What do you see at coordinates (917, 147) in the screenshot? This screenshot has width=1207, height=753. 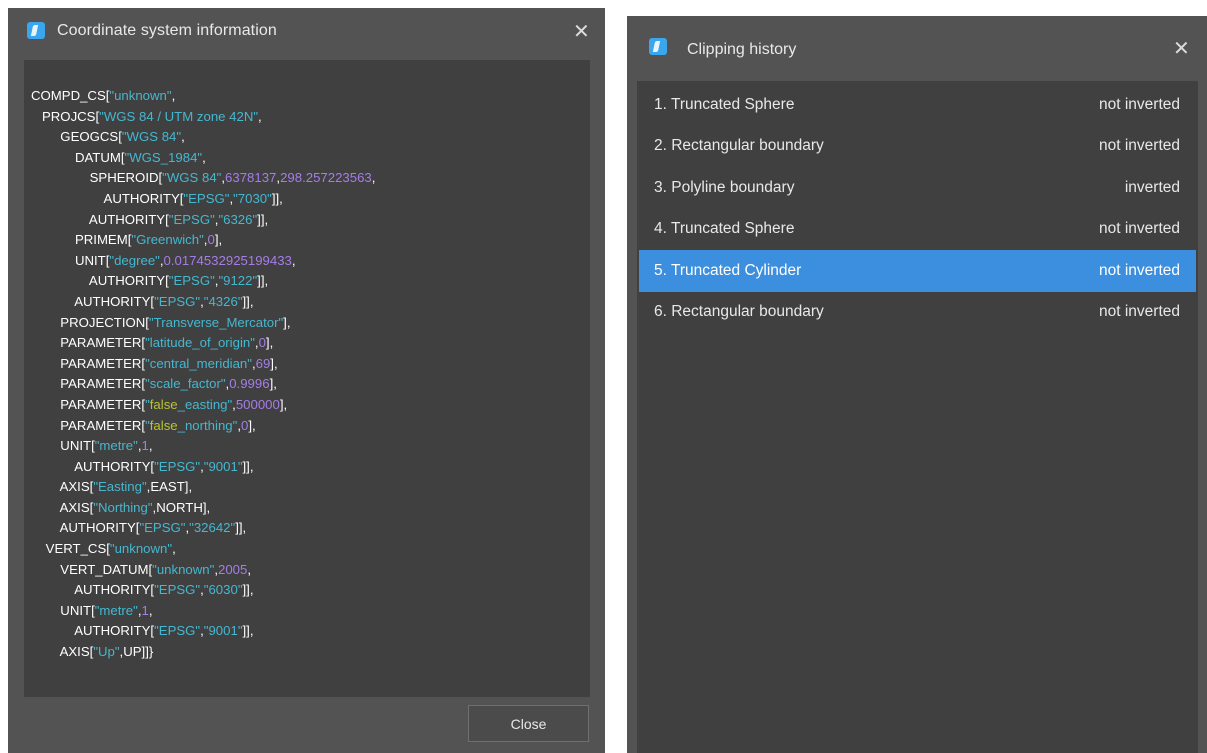 I see `clipping-history-item: 2. Rectangular boundary not inverted` at bounding box center [917, 147].